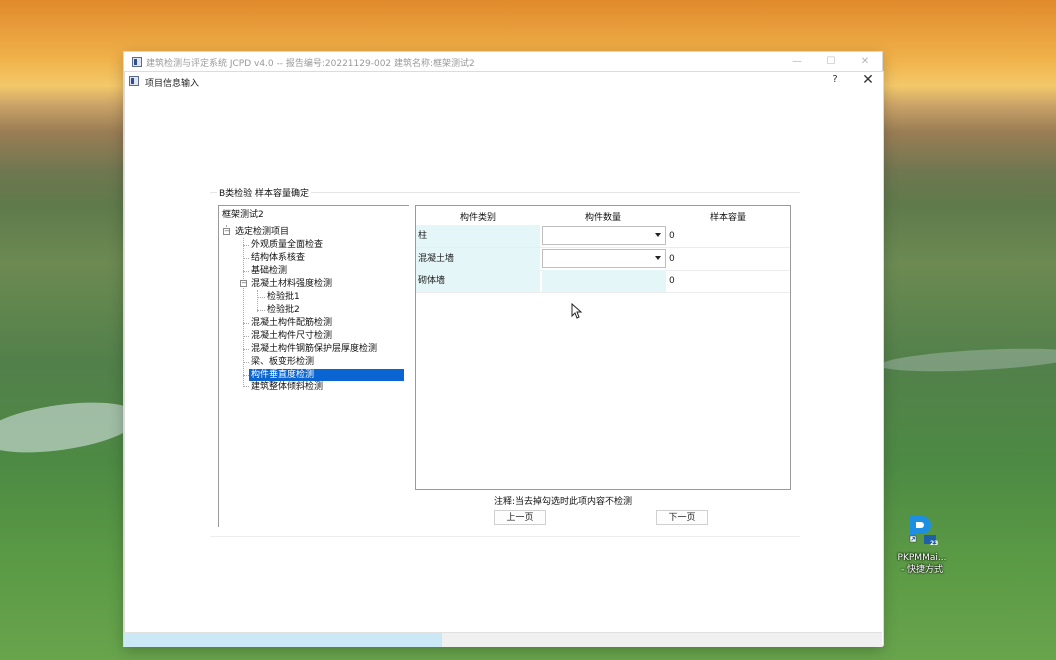 This screenshot has height=660, width=1056. Describe the element at coordinates (291, 284) in the screenshot. I see `tree-item-concrete-strength: 混凝土材料强度检测` at that location.